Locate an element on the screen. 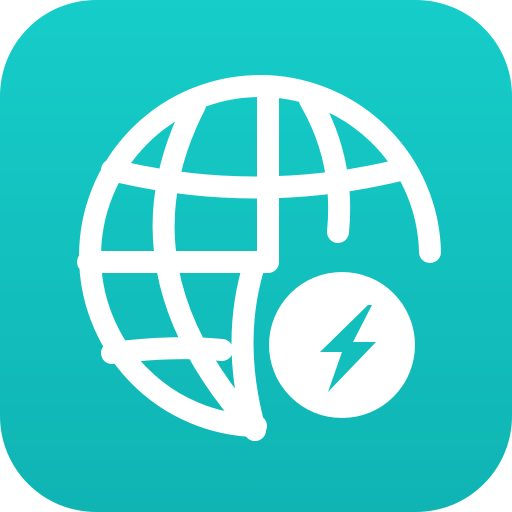  globe-meridian-center-lower is located at coordinates (248, 346).